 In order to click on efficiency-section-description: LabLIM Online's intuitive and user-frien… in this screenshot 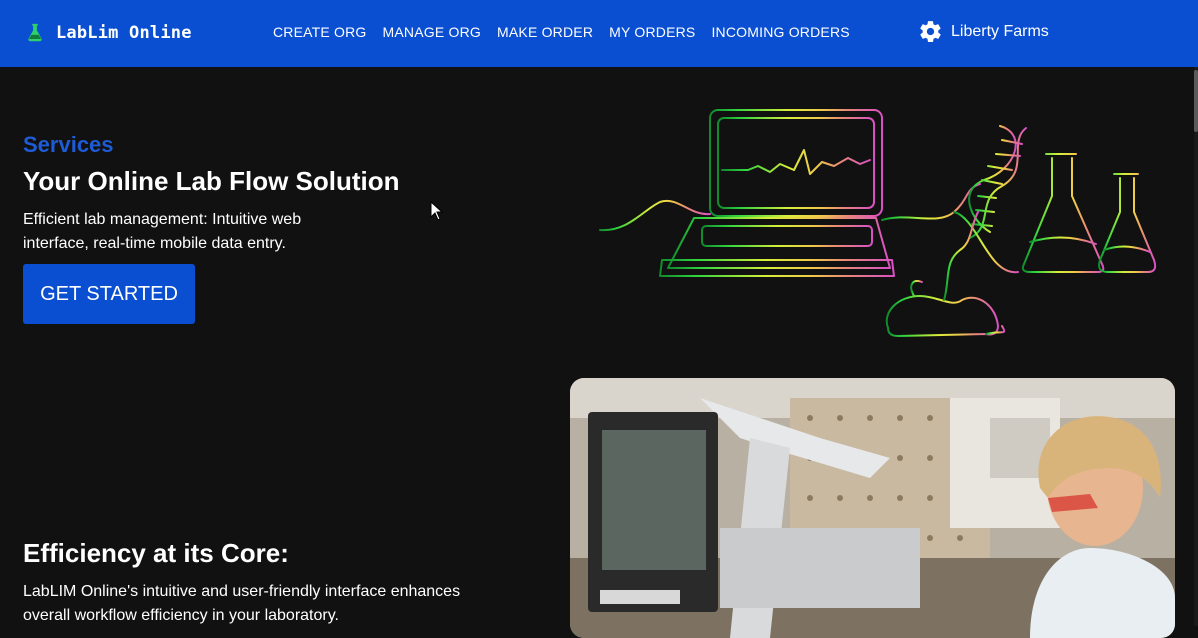, I will do `click(242, 603)`.